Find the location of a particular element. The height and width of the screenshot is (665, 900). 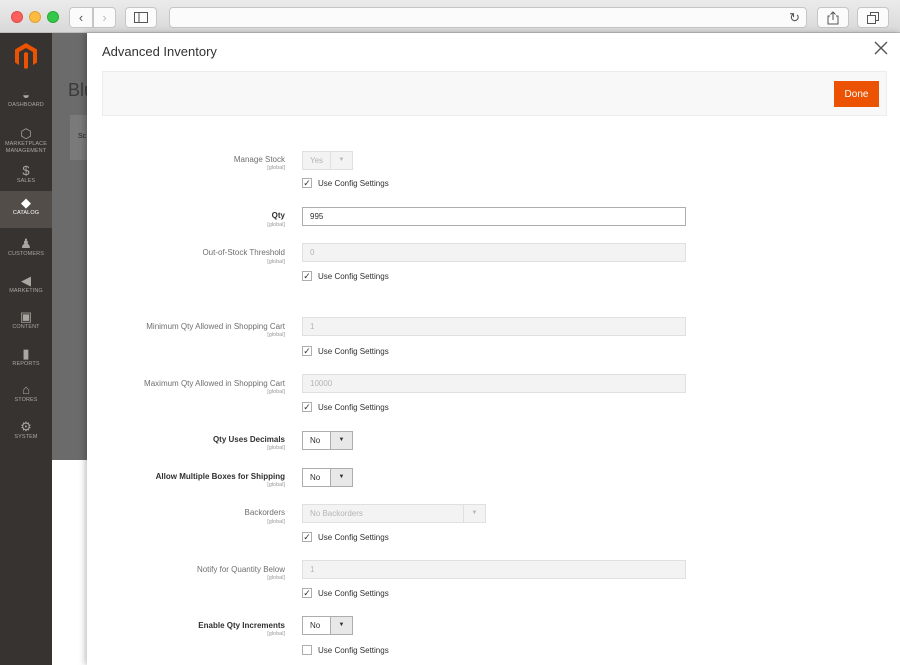

menu-item-dashboard: ◒ DASHBOARD is located at coordinates (26, 98).